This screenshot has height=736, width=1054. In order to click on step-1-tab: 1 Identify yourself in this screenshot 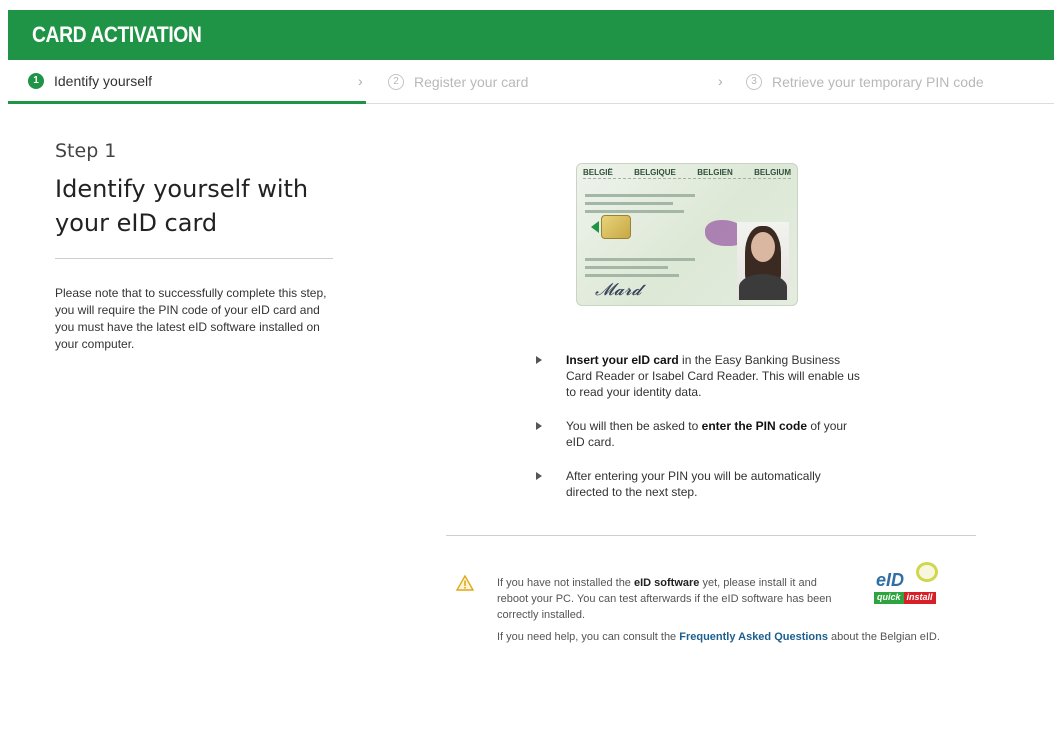, I will do `click(187, 82)`.